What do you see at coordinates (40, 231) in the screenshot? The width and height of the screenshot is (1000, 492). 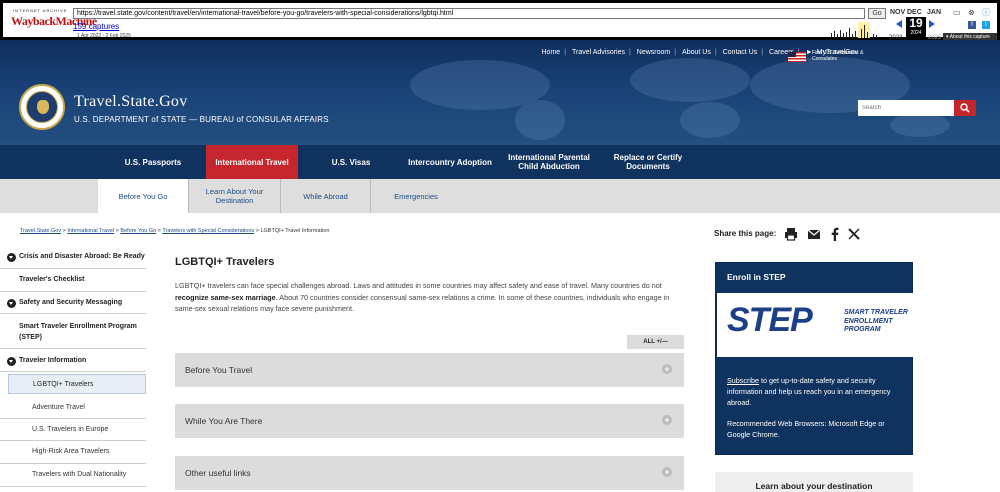 I see `breadcrumb-link: Travel.State.Gov` at bounding box center [40, 231].